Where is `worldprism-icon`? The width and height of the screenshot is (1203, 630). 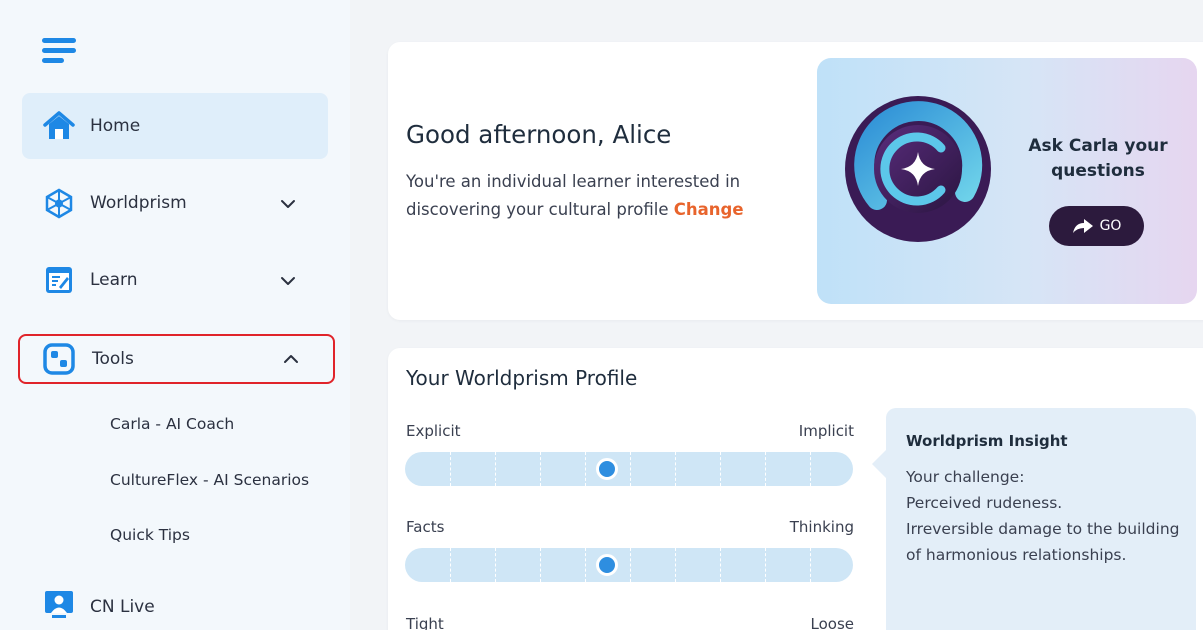 worldprism-icon is located at coordinates (59, 203).